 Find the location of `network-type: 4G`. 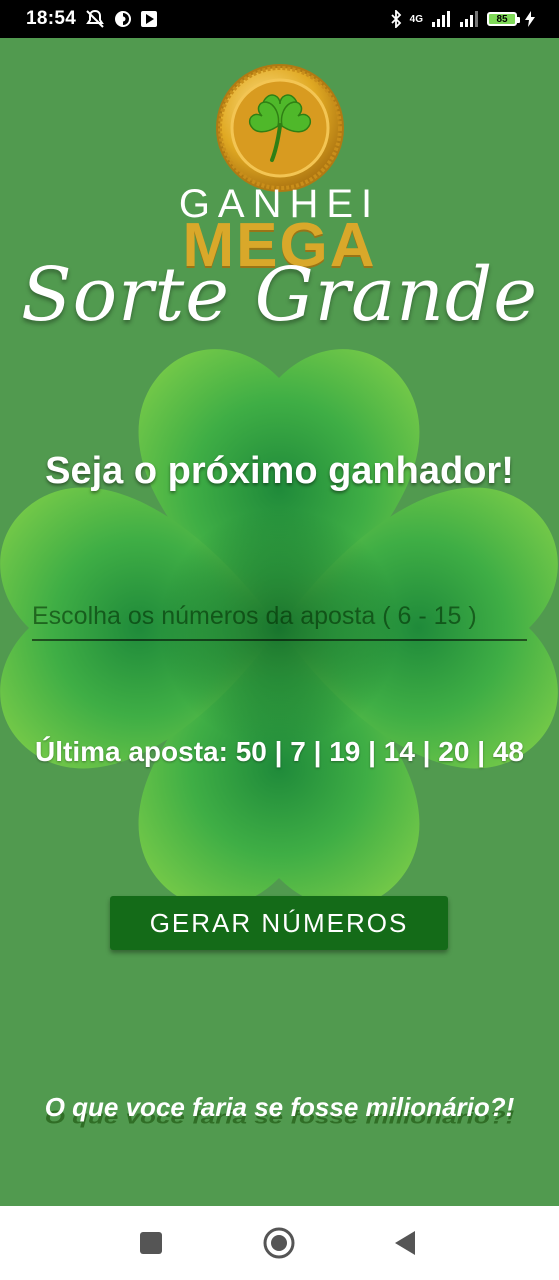

network-type: 4G is located at coordinates (416, 19).